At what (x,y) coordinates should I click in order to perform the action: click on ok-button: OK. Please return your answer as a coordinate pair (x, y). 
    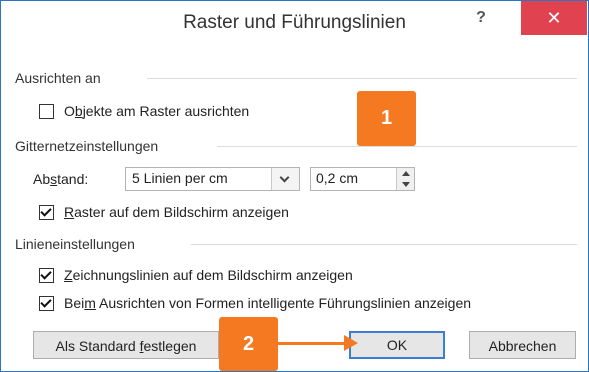
    Looking at the image, I should click on (397, 345).